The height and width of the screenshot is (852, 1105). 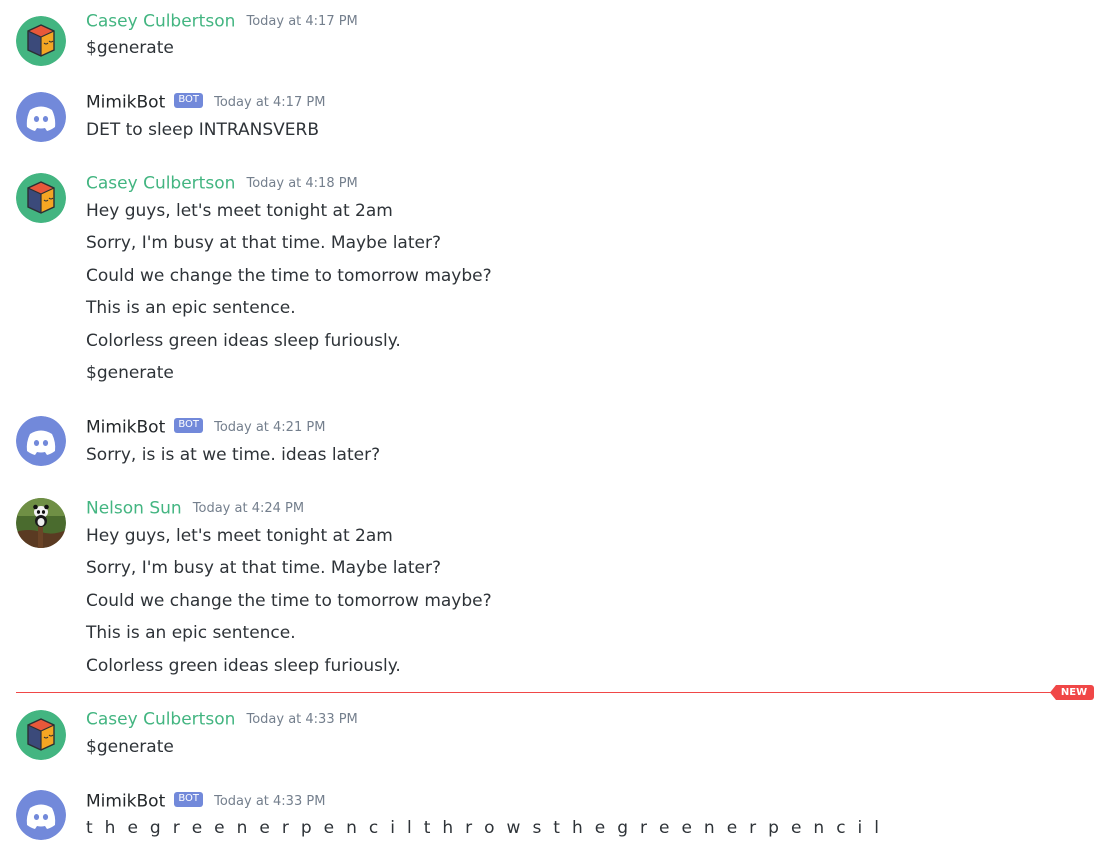 I want to click on message-header: Casey Culbertson Today at 4:33 PM, so click(x=222, y=719).